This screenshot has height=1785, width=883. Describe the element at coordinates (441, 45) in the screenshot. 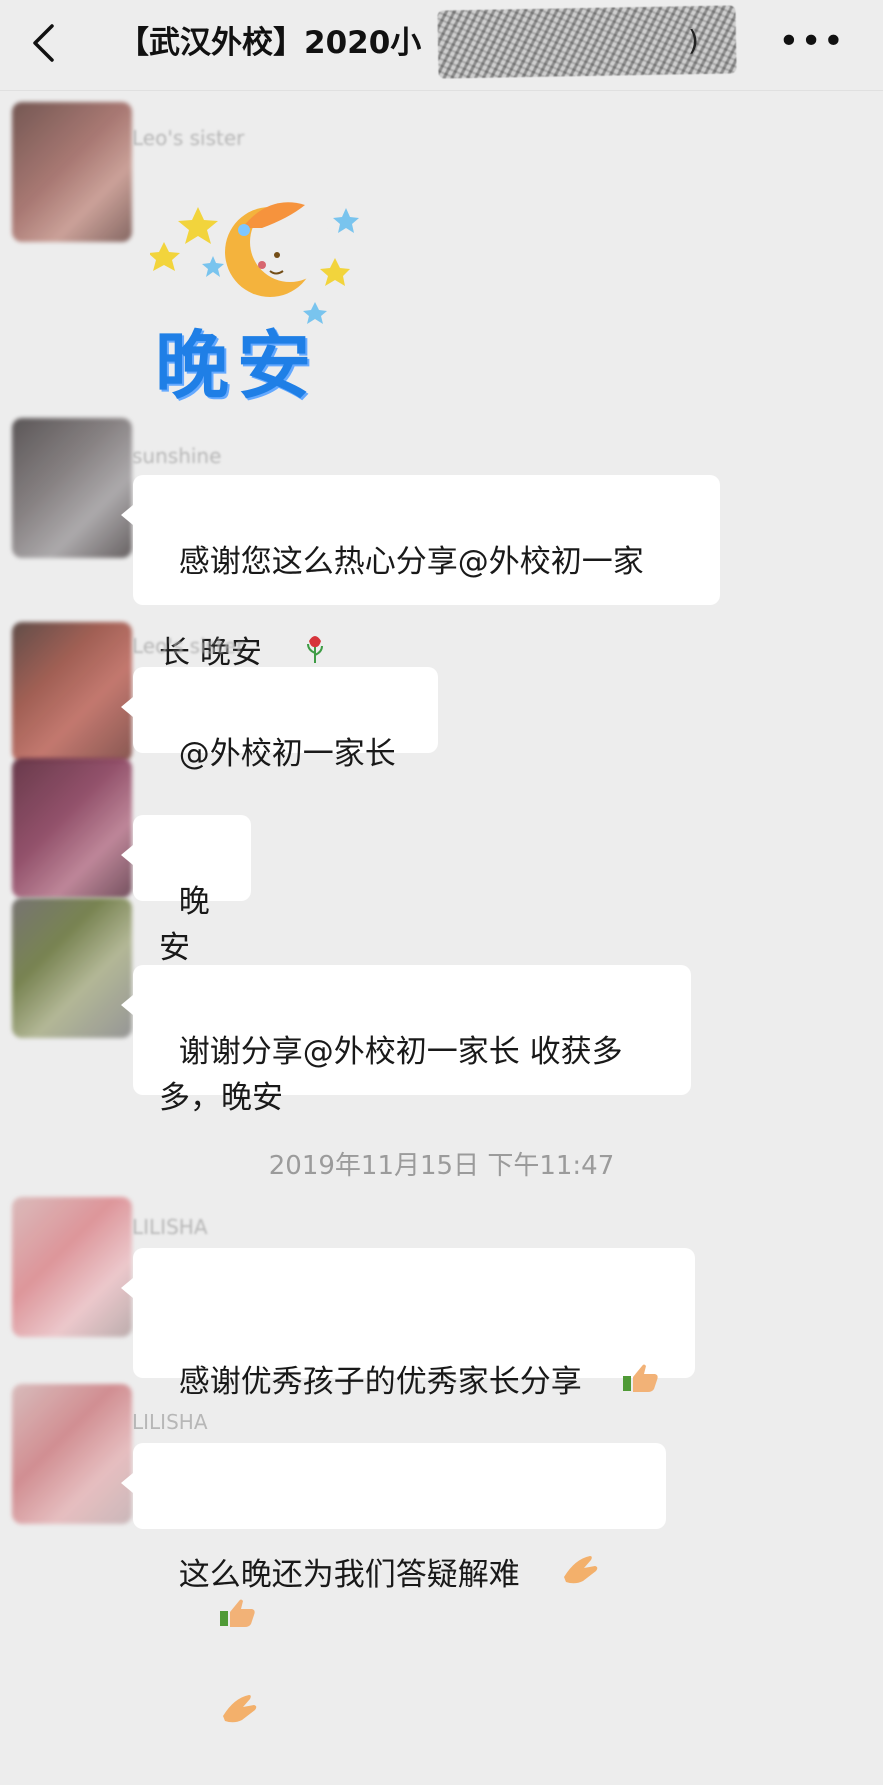

I see `top-navigation-bar: 【武汉外校】2020小 ) •••` at that location.